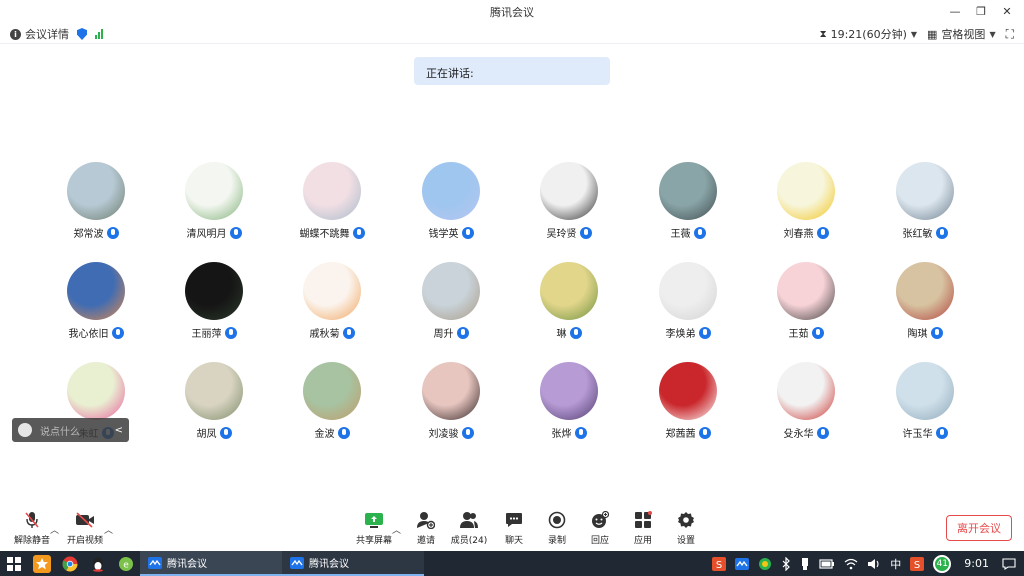 The image size is (1024, 576). Describe the element at coordinates (556, 541) in the screenshot. I see `record-label: 录制` at that location.